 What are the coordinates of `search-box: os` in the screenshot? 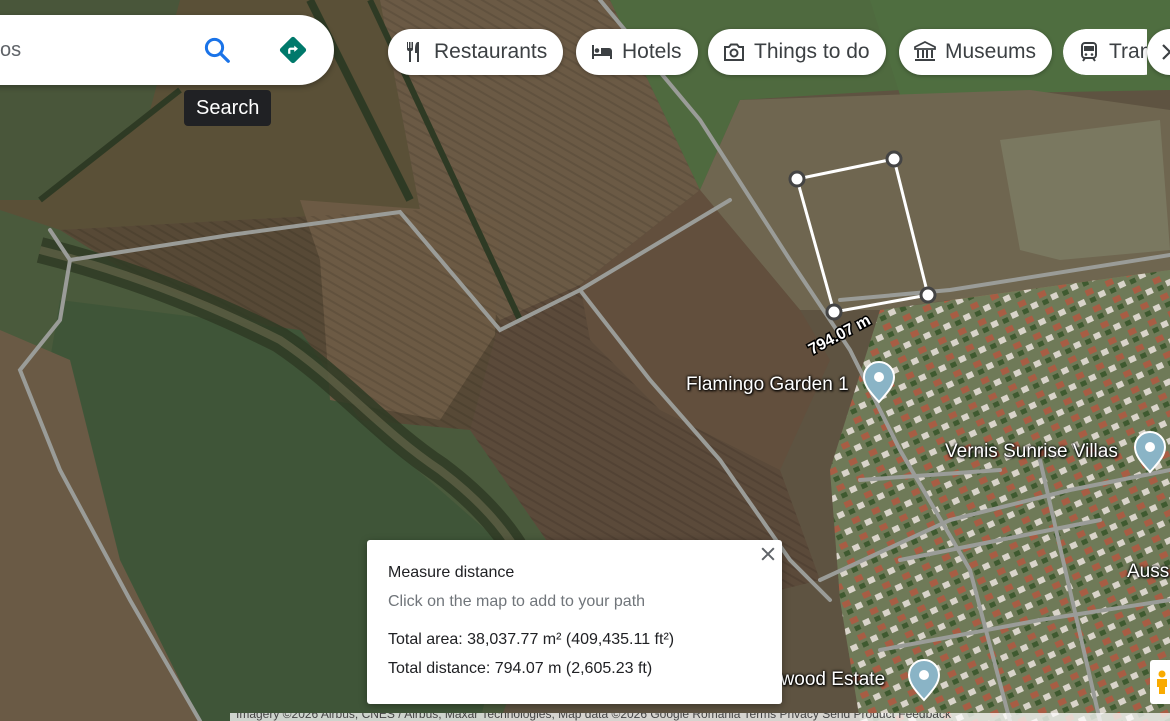 It's located at (167, 50).